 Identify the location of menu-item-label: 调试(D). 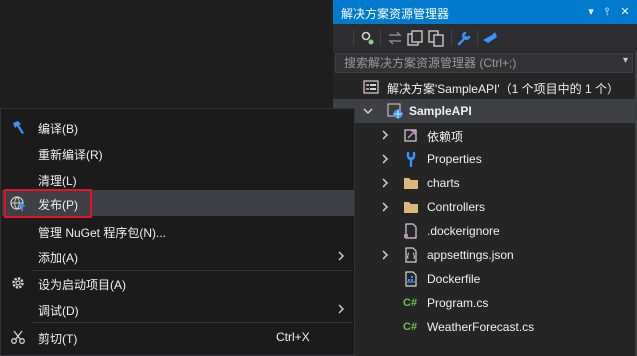
(58, 311).